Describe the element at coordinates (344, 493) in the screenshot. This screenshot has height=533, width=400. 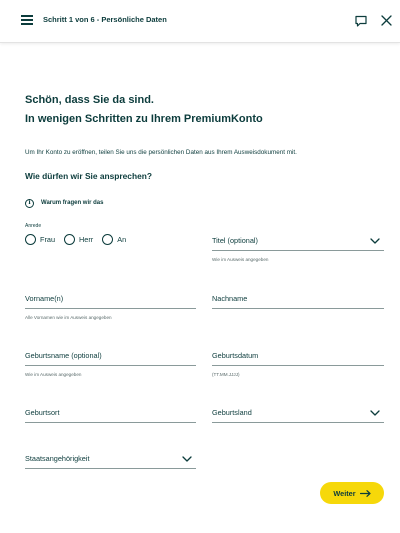
I see `next-button-label: Weiter` at that location.